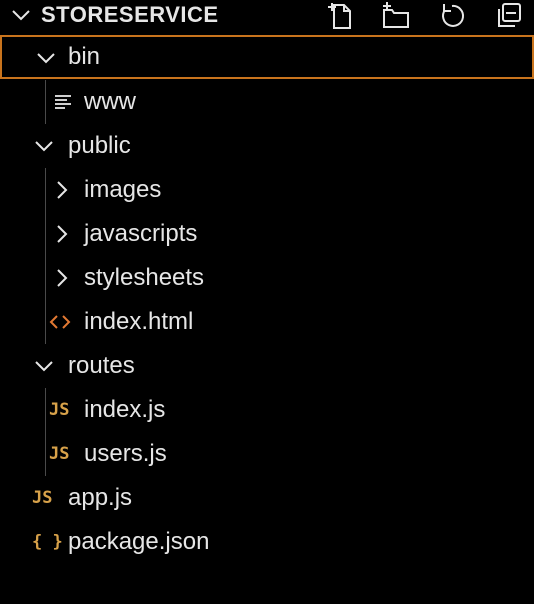 This screenshot has width=534, height=604. What do you see at coordinates (139, 541) in the screenshot?
I see `tree-item-label: package.json` at bounding box center [139, 541].